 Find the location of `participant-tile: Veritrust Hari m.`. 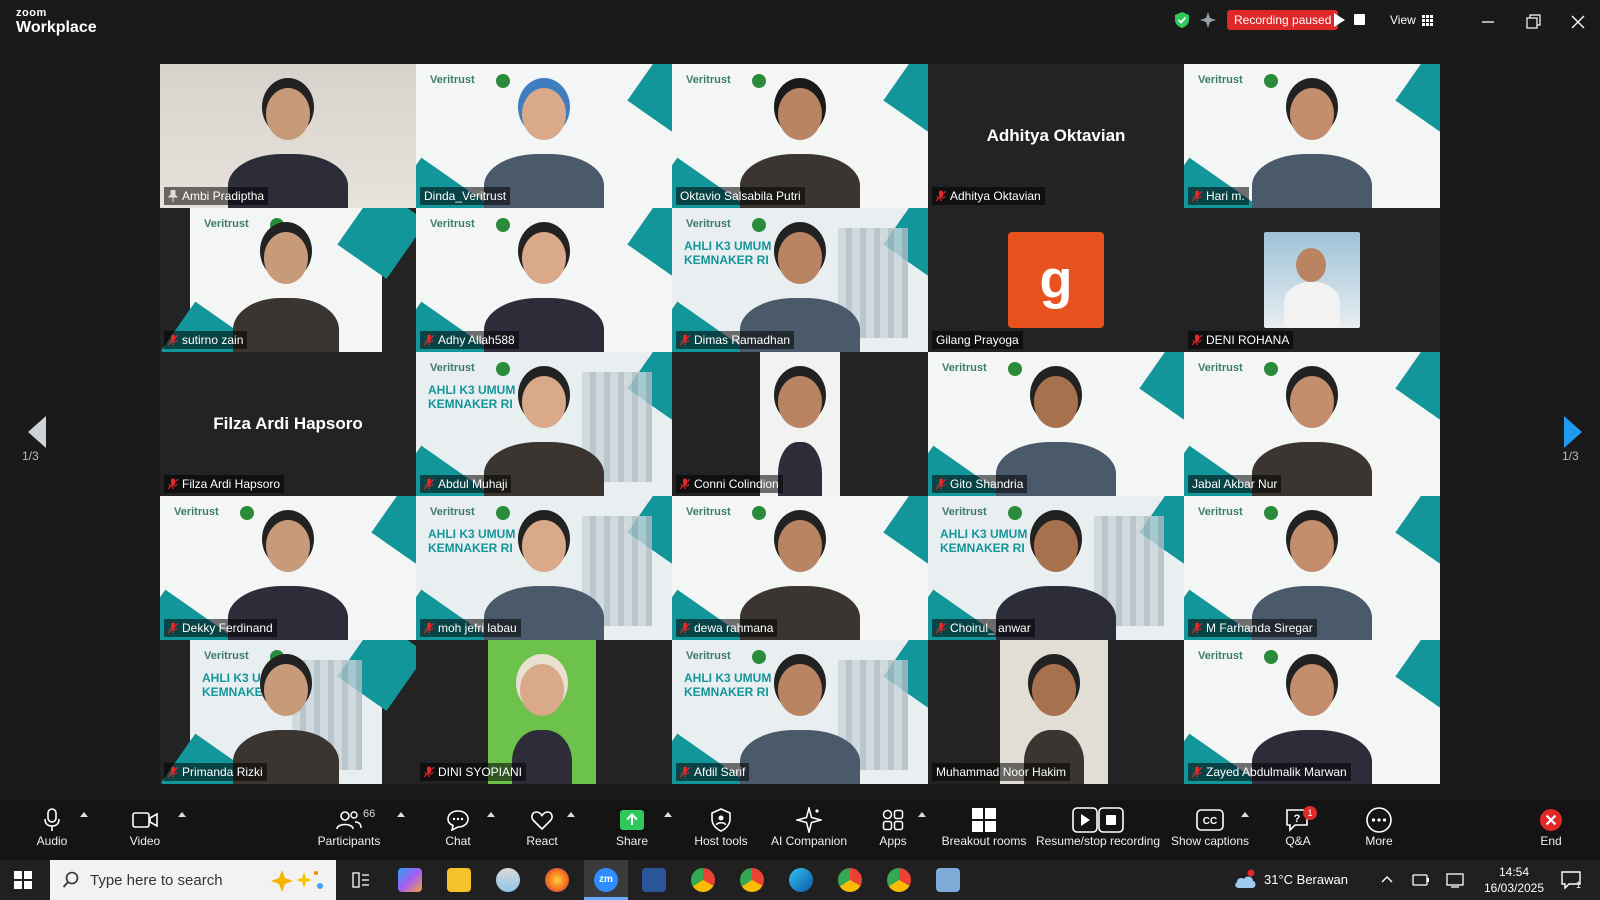

participant-tile: Veritrust Hari m. is located at coordinates (1312, 136).